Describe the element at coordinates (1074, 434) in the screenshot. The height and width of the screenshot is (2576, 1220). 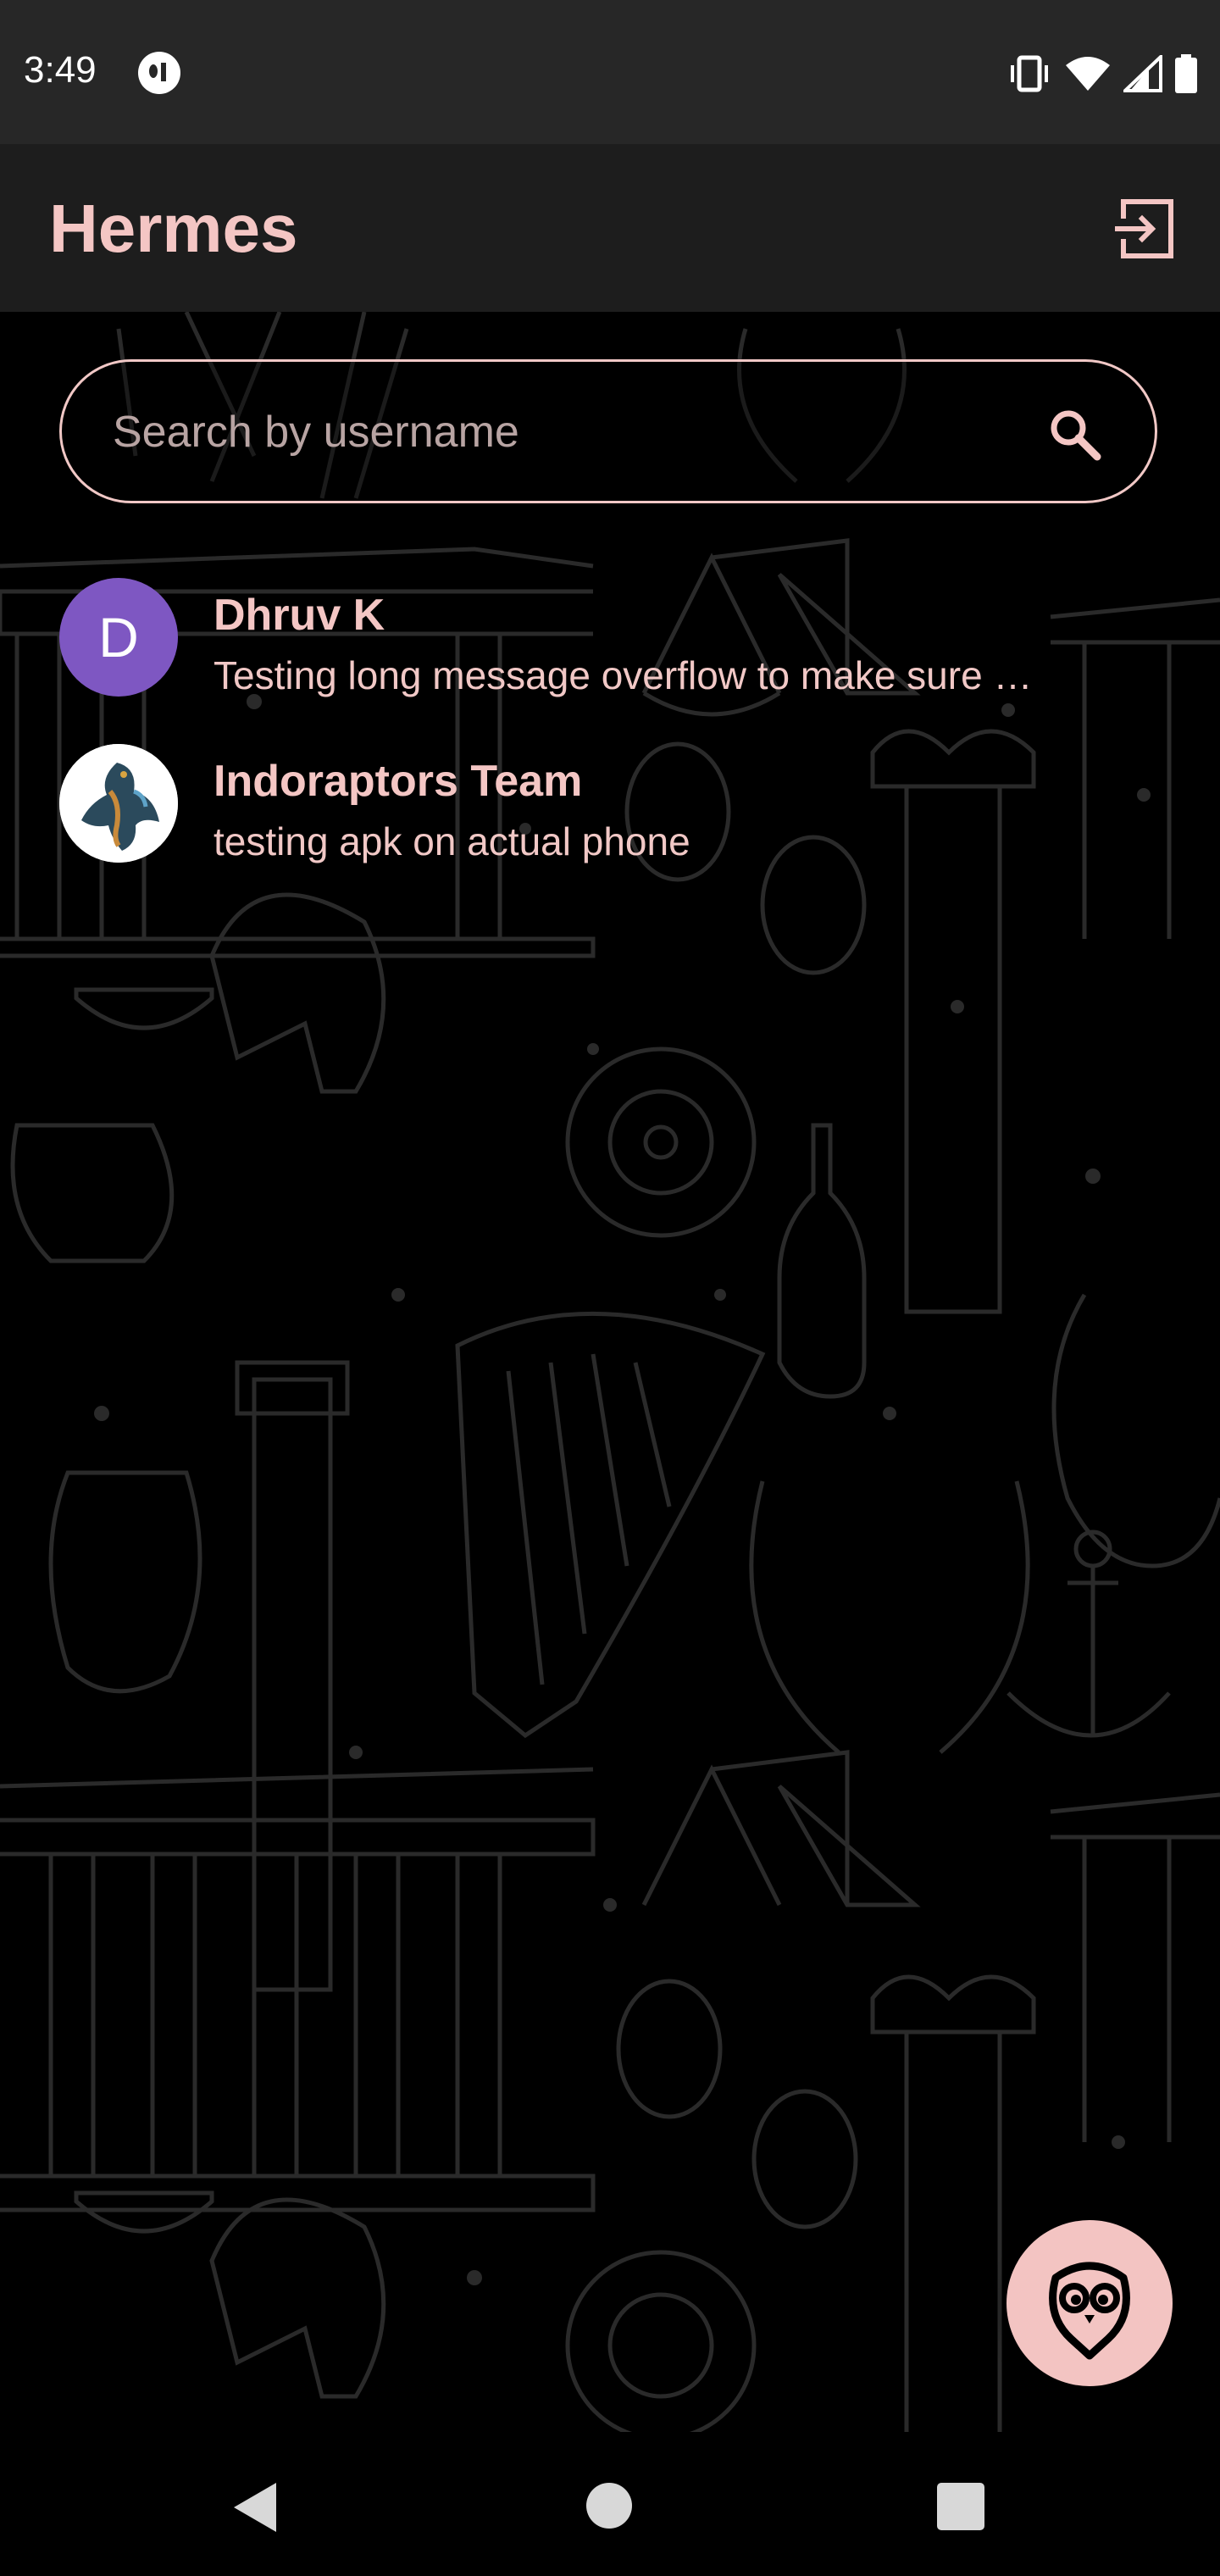
I see `search-icon` at that location.